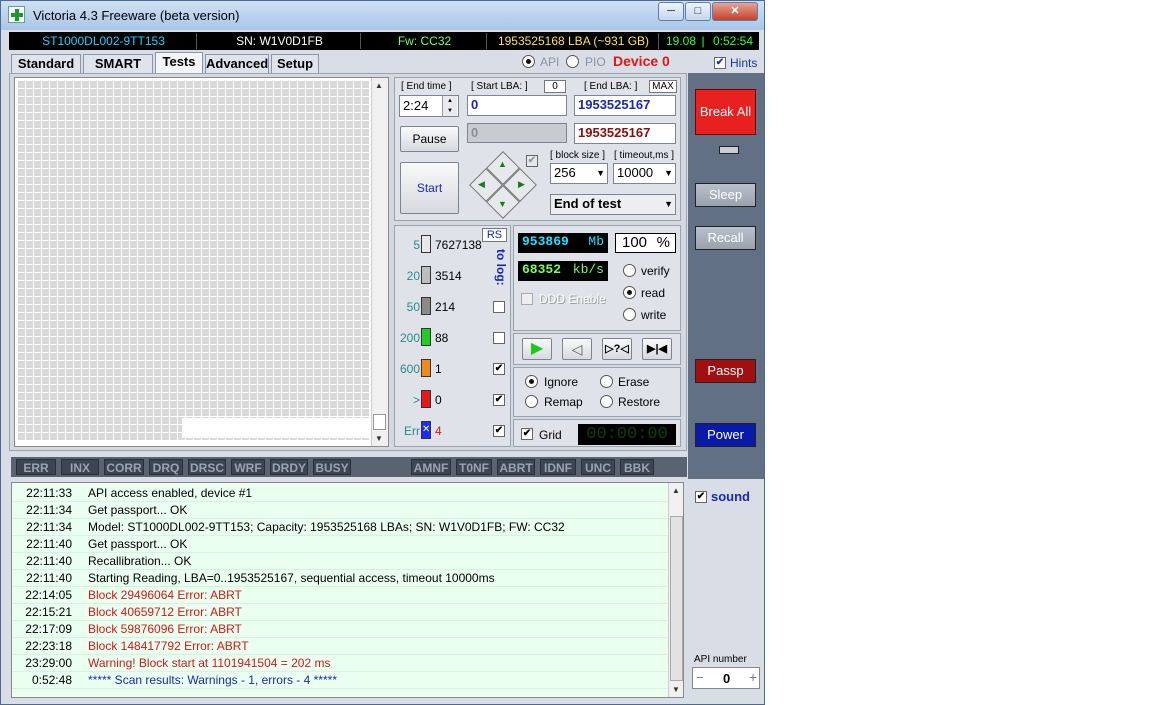  I want to click on tab-smart: SMART, so click(118, 63).